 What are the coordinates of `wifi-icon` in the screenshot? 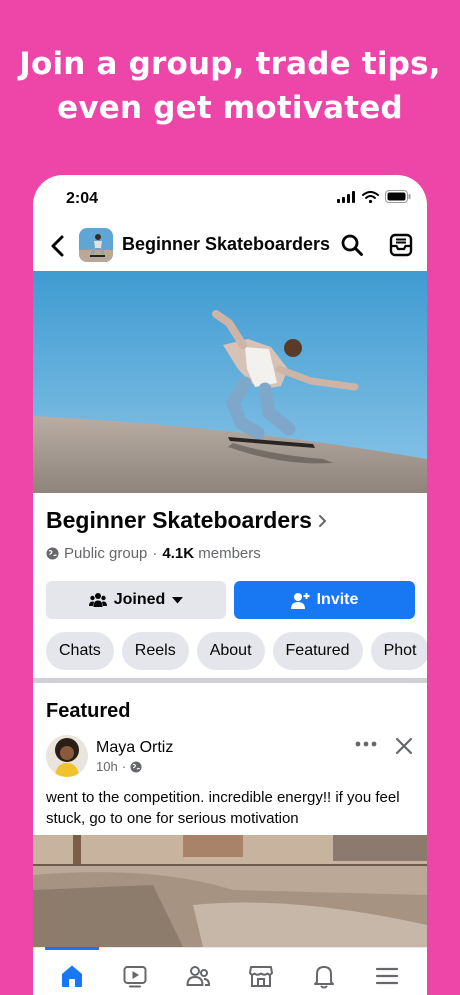 It's located at (370, 196).